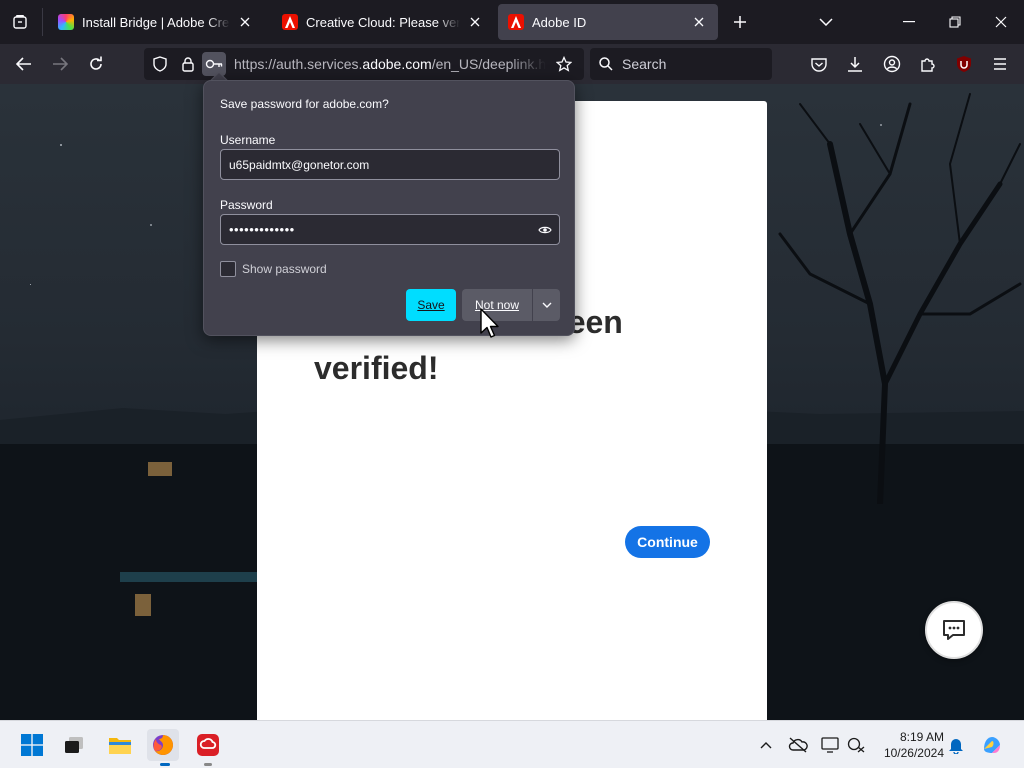 The image size is (1024, 768). Describe the element at coordinates (431, 305) in the screenshot. I see `save-button: Save` at that location.